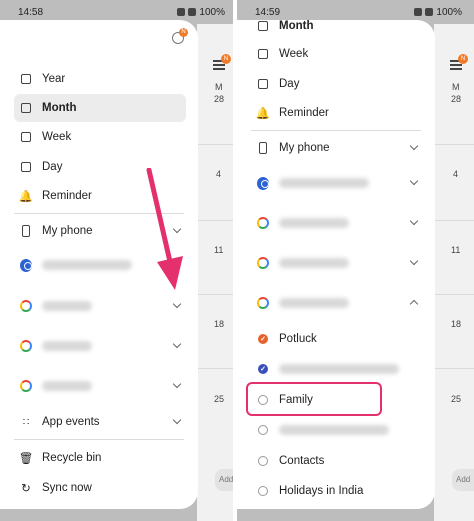 This screenshot has height=521, width=474. What do you see at coordinates (72, 458) in the screenshot?
I see `drawer-item-label: Recycle bin` at bounding box center [72, 458].